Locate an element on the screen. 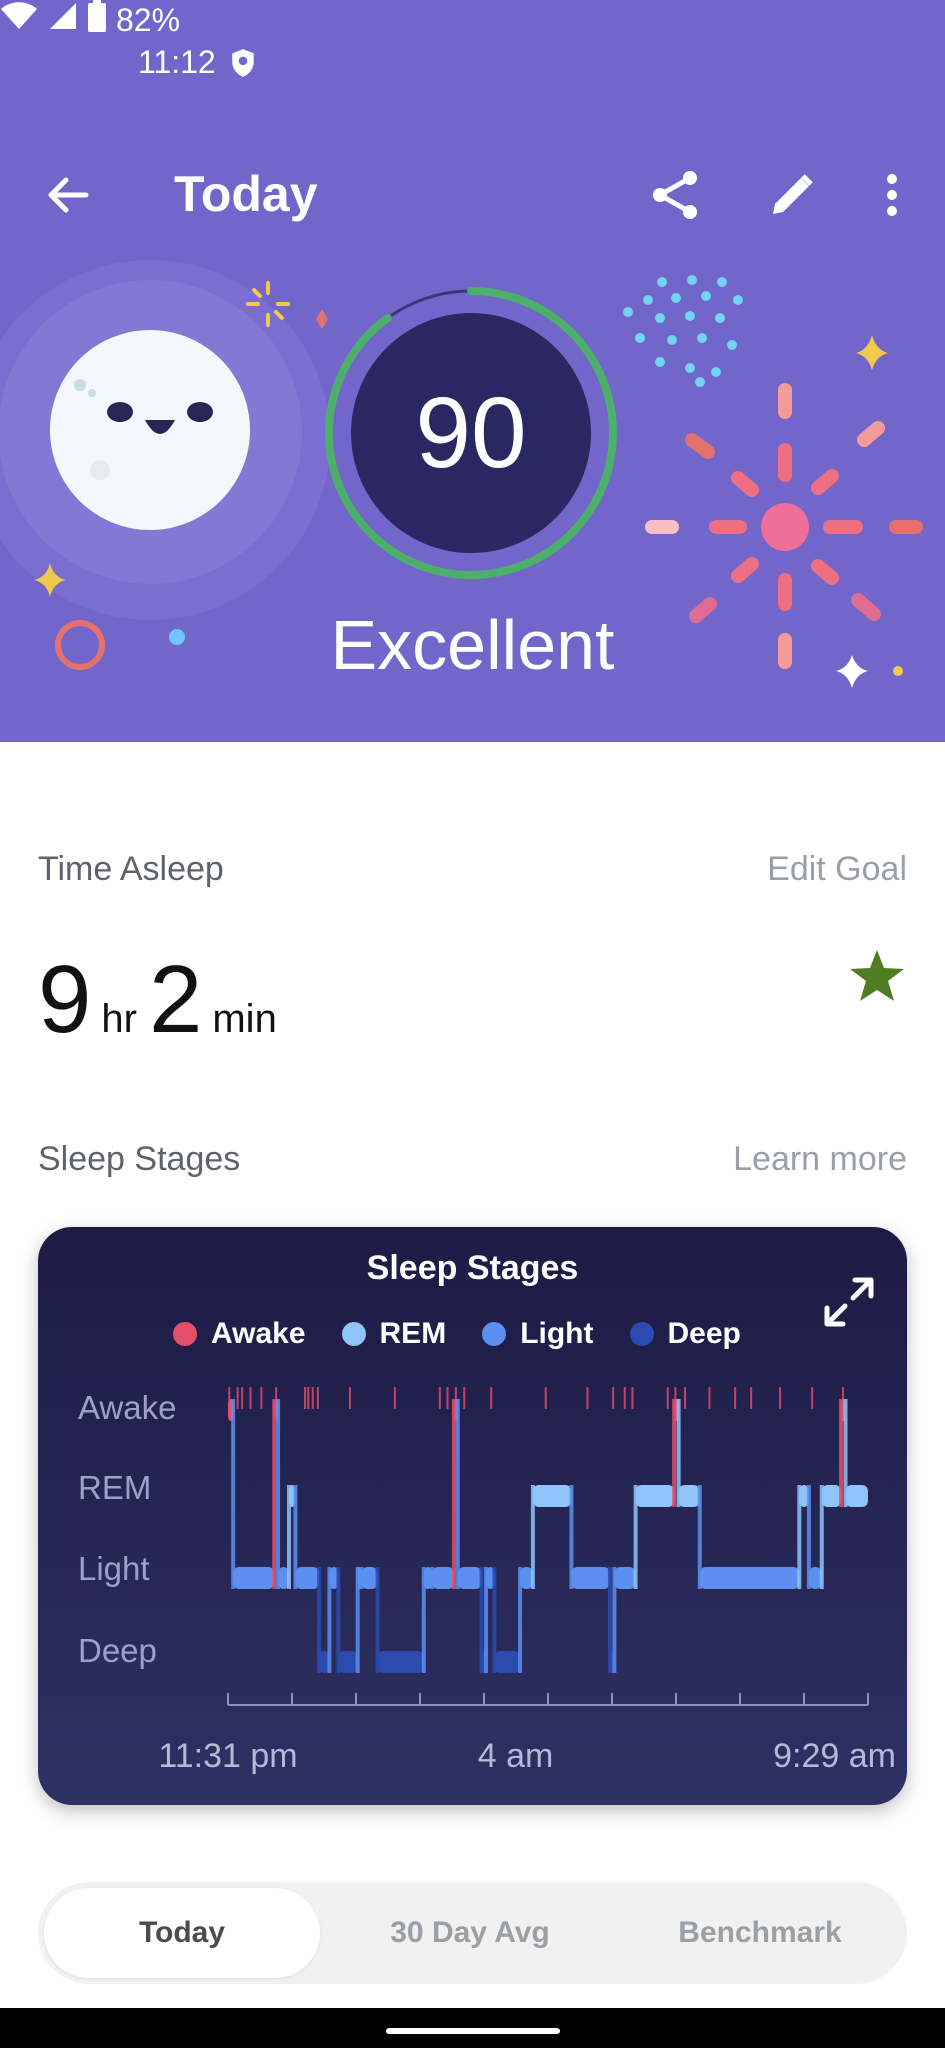 This screenshot has height=2048, width=945. back-arrow-icon is located at coordinates (68, 195).